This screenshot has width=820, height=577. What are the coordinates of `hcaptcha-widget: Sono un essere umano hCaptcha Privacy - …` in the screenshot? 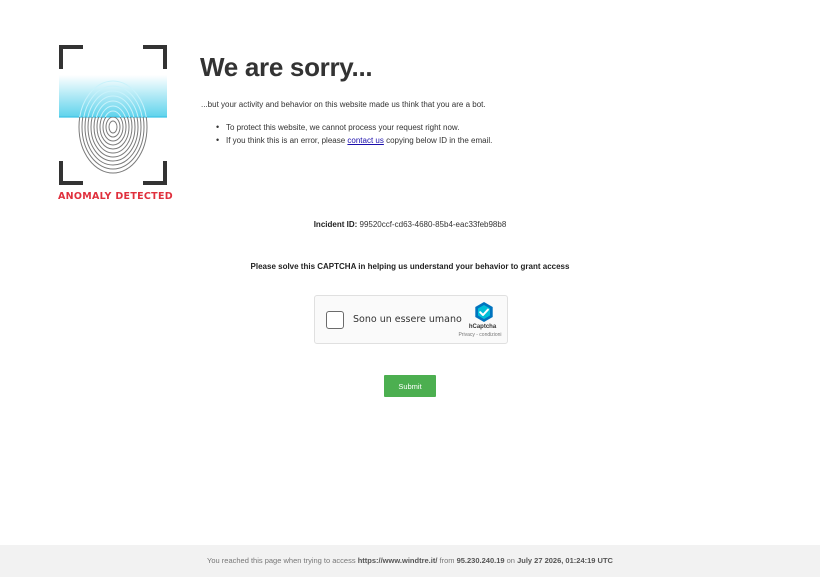 It's located at (411, 319).